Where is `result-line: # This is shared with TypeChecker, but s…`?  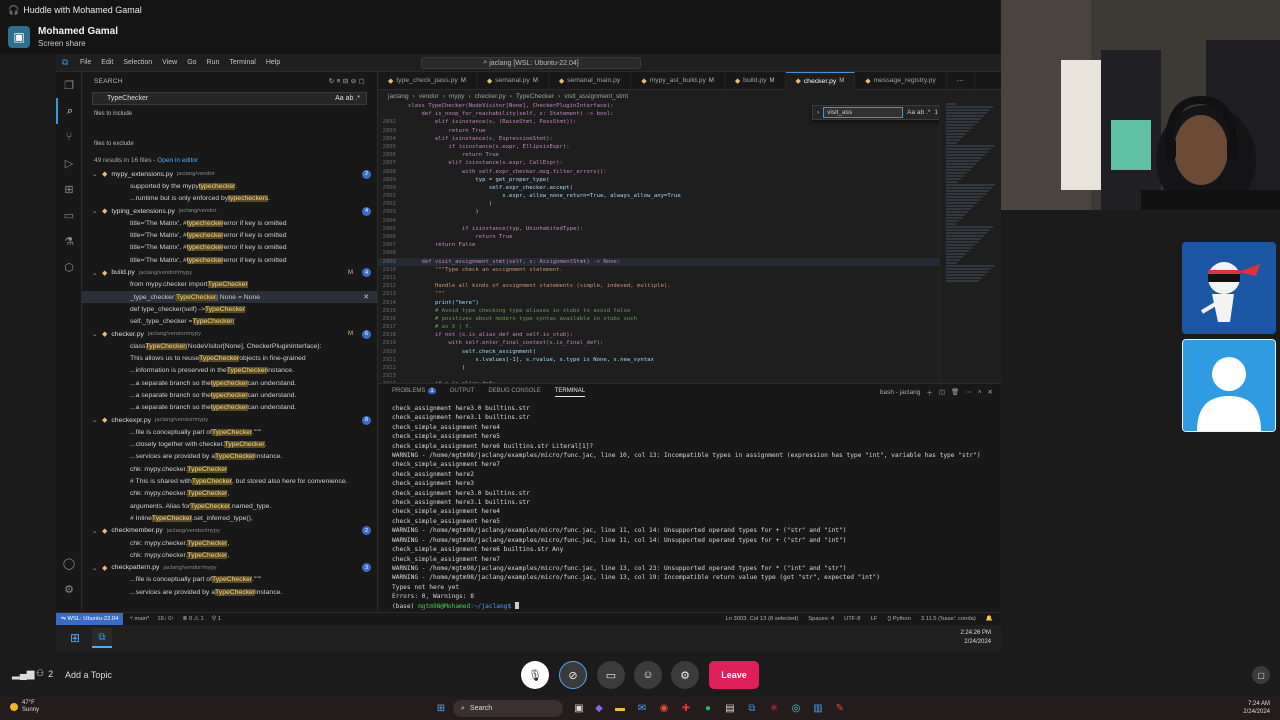
result-line: # This is shared with TypeChecker, but s… is located at coordinates (229, 481).